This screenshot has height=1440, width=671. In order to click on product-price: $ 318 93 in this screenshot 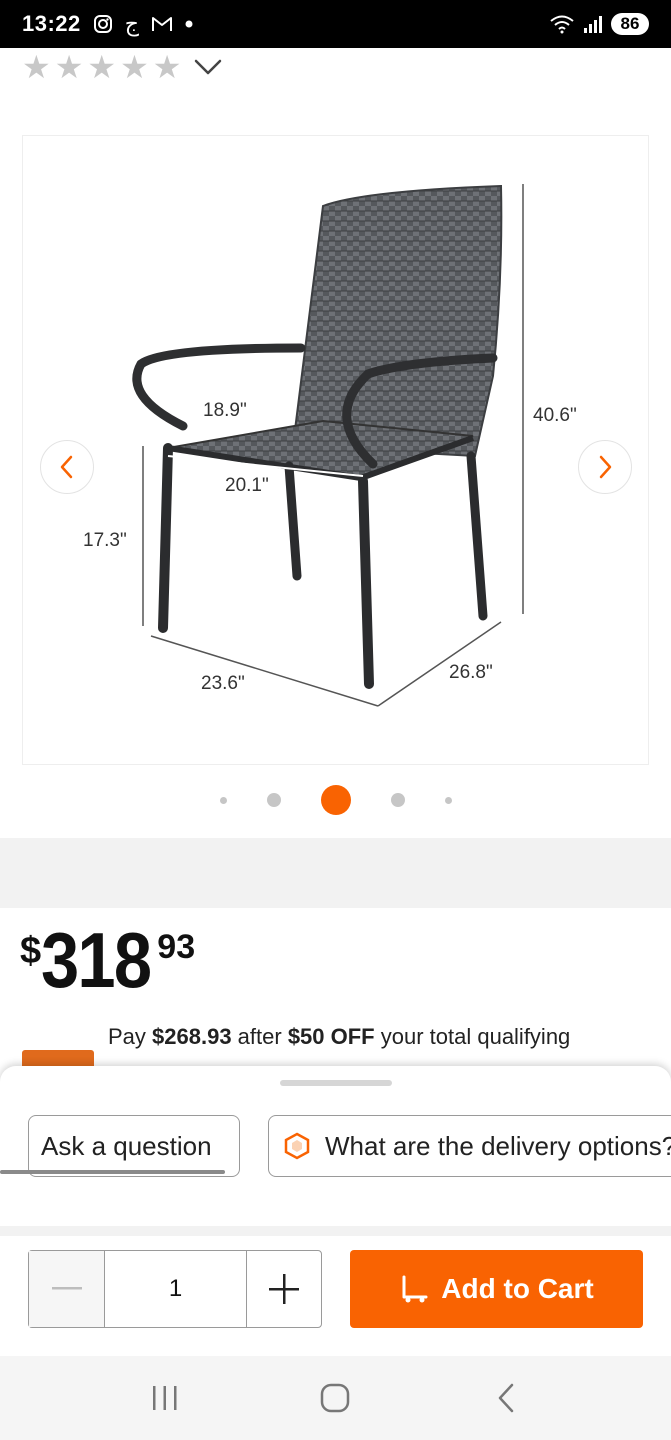, I will do `click(107, 960)`.